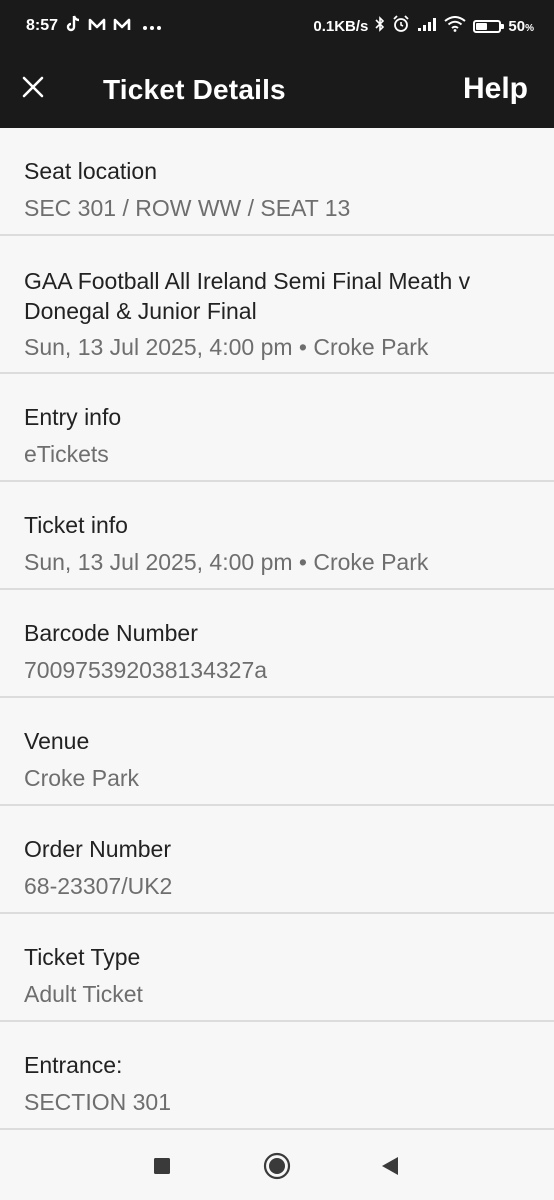  I want to click on page-title: Ticket Details, so click(194, 89).